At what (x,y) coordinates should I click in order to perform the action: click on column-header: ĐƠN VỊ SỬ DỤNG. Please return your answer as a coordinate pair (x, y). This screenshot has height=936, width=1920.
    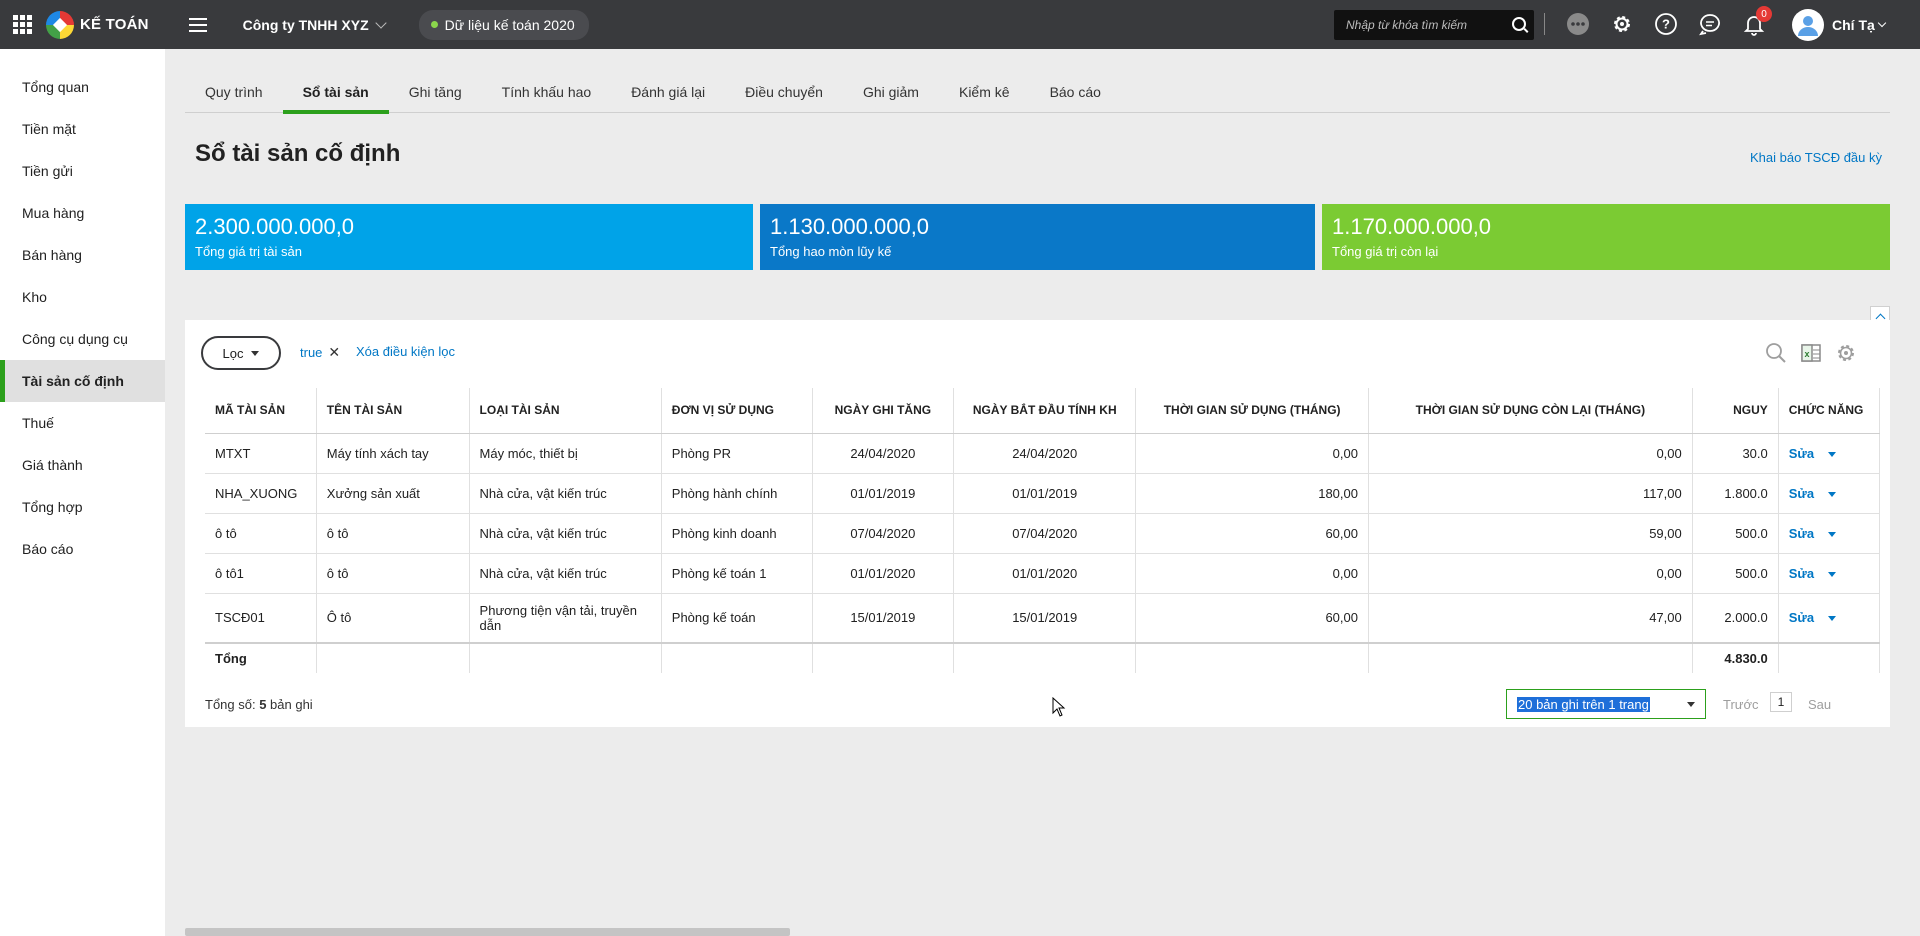
    Looking at the image, I should click on (737, 411).